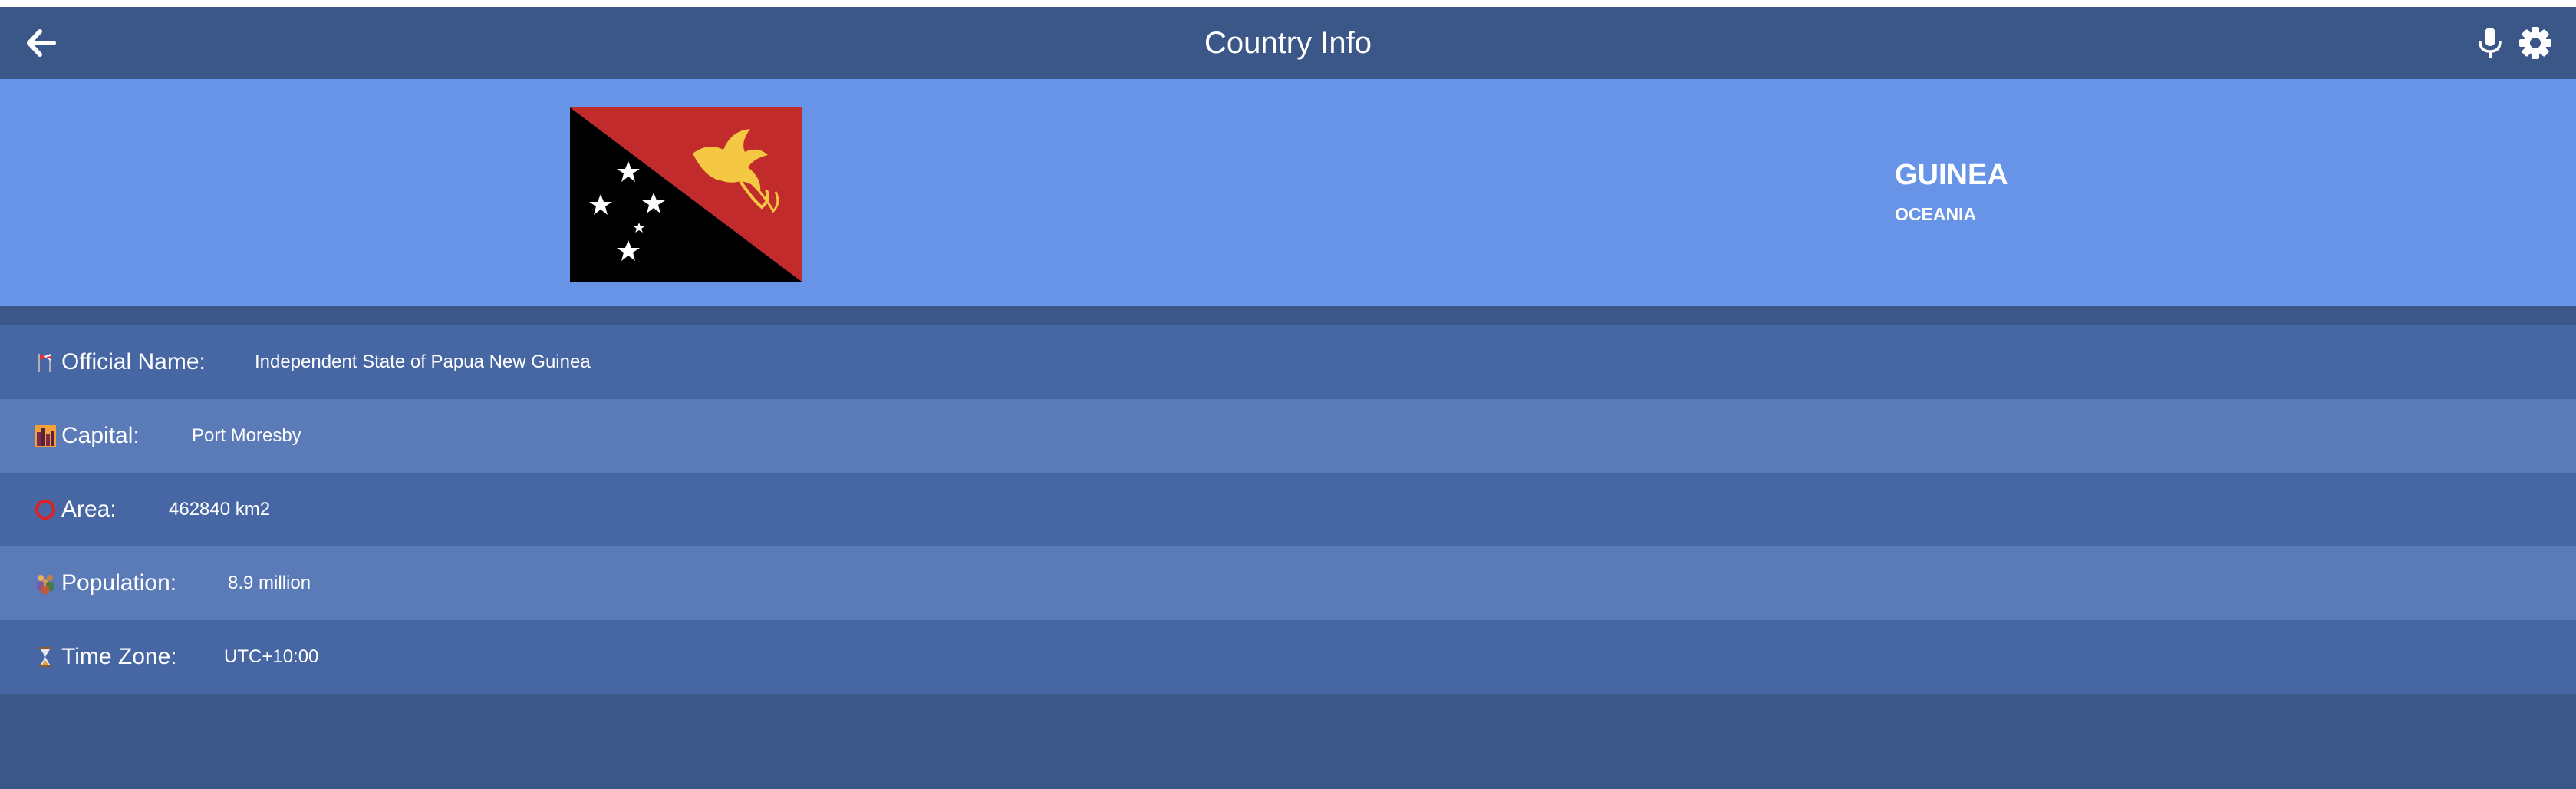 This screenshot has height=789, width=2576. What do you see at coordinates (45, 585) in the screenshot?
I see `people-icon` at bounding box center [45, 585].